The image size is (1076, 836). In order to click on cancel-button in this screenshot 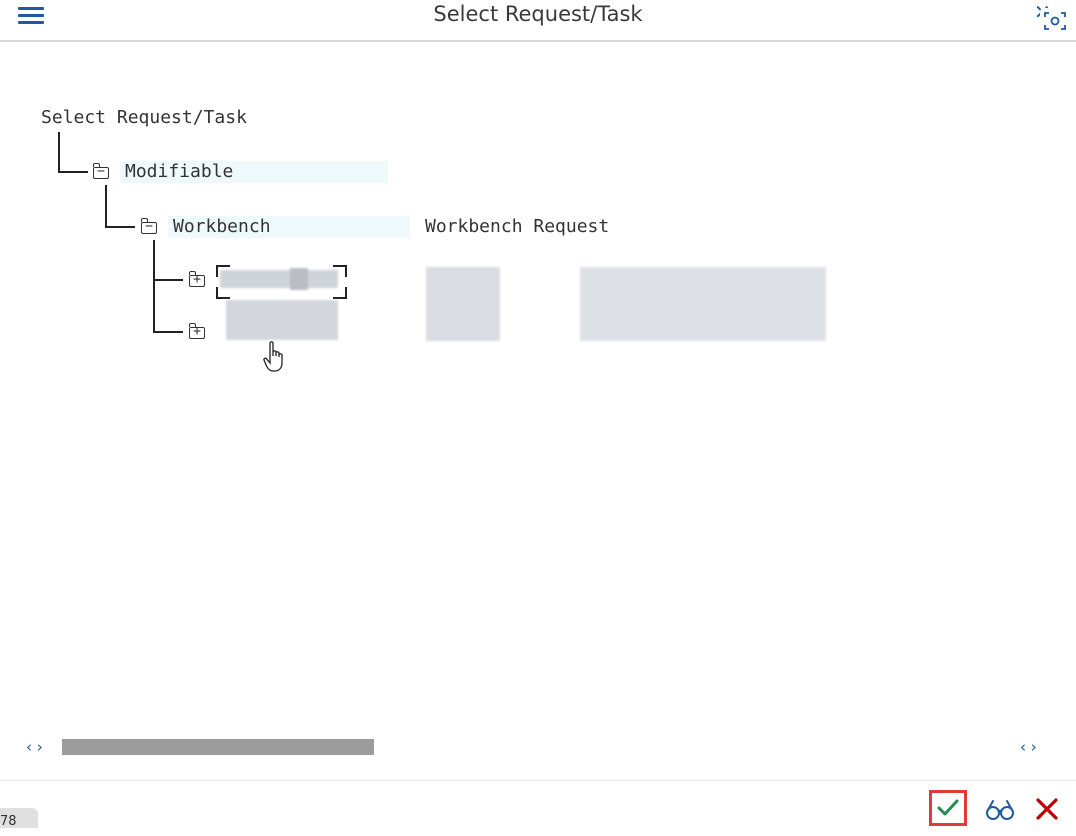, I will do `click(1047, 809)`.